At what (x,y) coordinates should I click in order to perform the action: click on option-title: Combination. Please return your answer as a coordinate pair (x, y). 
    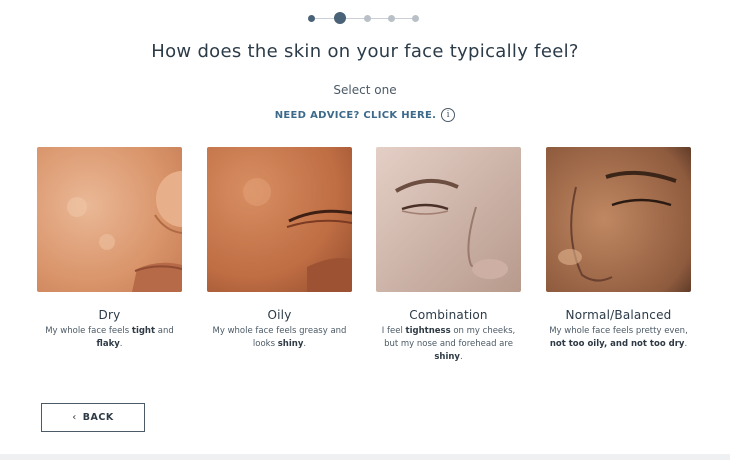
    Looking at the image, I should click on (448, 315).